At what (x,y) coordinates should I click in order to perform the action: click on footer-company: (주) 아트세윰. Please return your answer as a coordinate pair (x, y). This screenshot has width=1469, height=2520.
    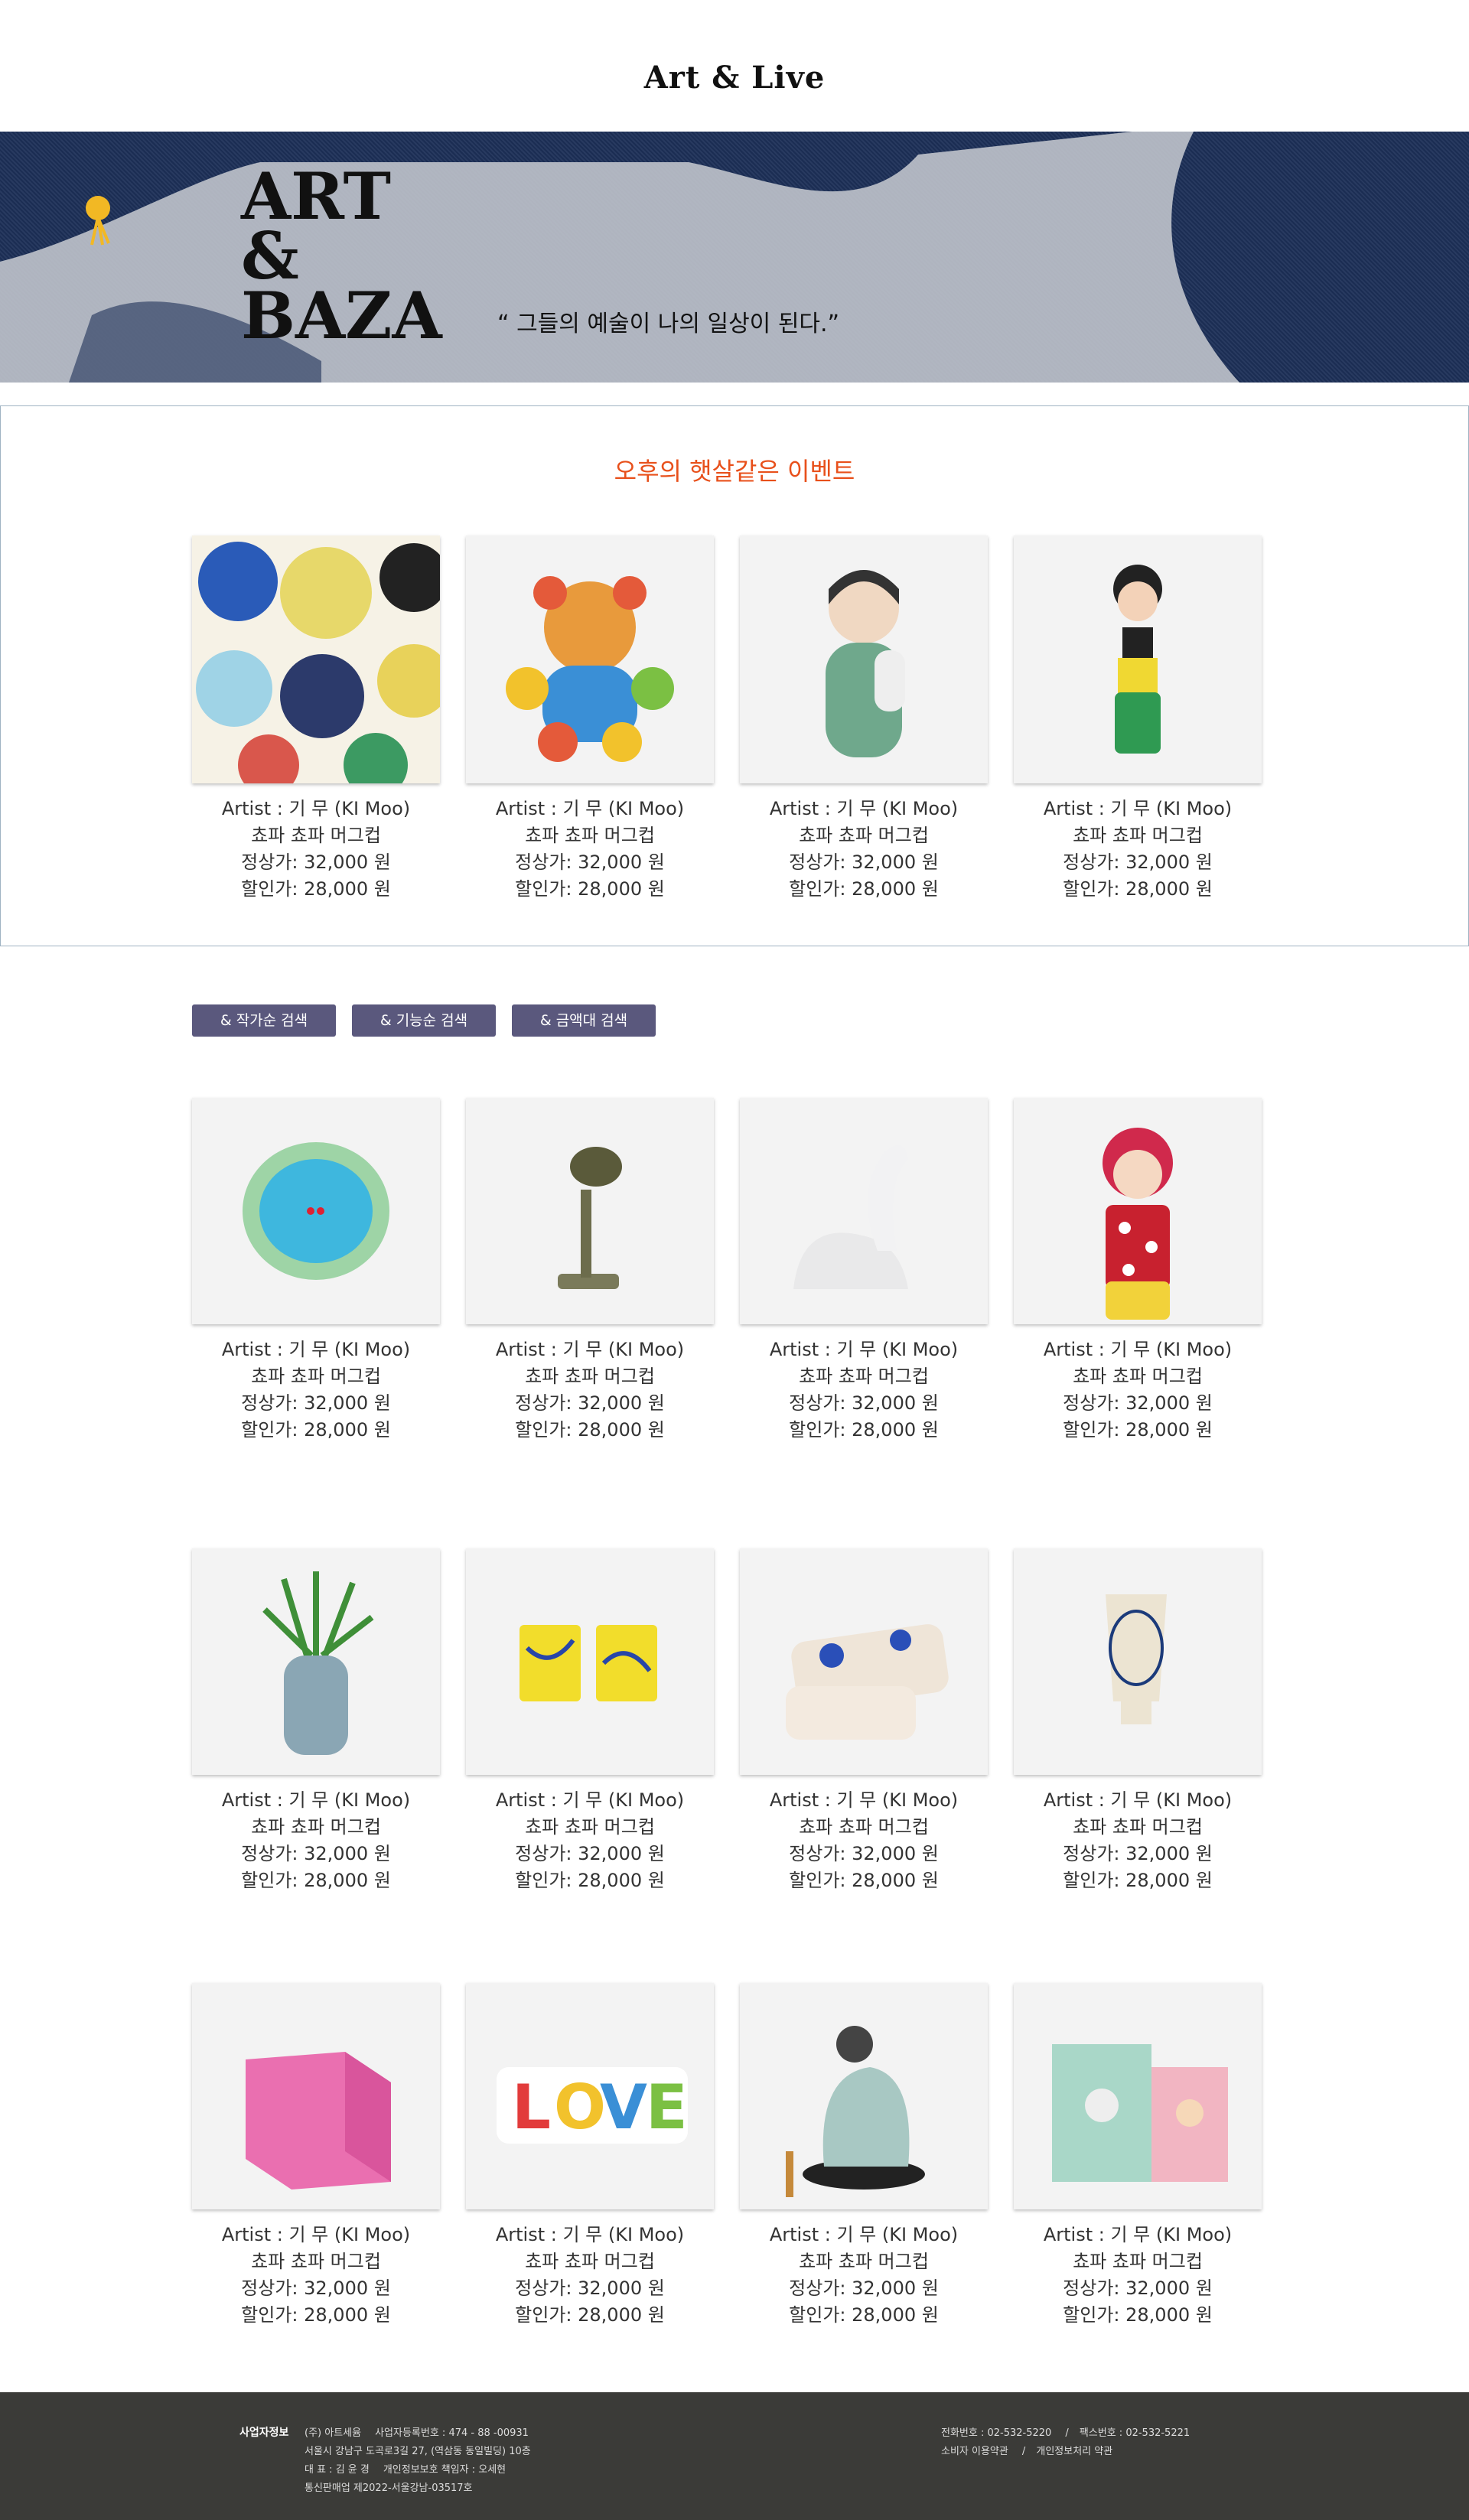
    Looking at the image, I should click on (334, 2433).